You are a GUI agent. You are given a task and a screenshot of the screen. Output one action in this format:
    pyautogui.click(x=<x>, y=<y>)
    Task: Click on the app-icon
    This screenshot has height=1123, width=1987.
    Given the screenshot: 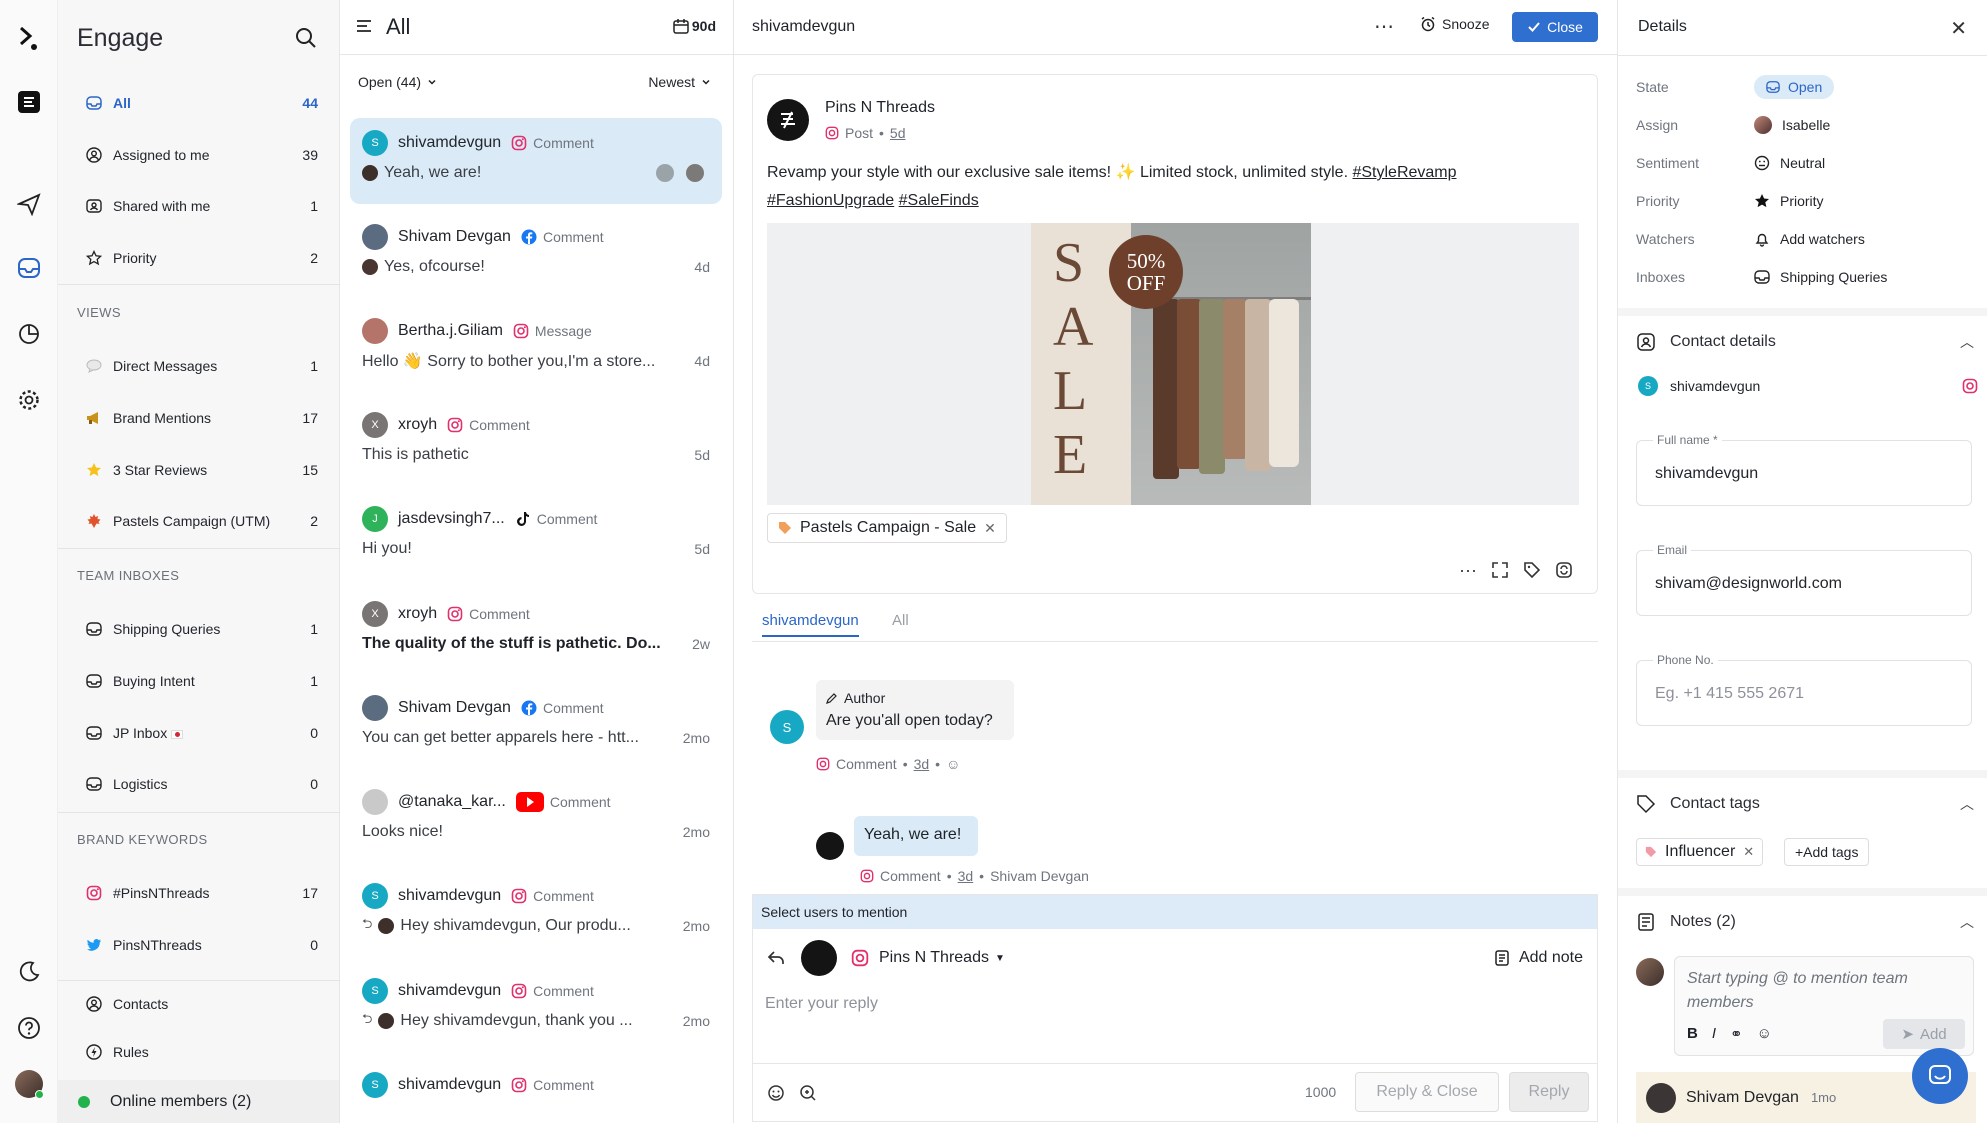 What is the action you would take?
    pyautogui.click(x=28, y=102)
    